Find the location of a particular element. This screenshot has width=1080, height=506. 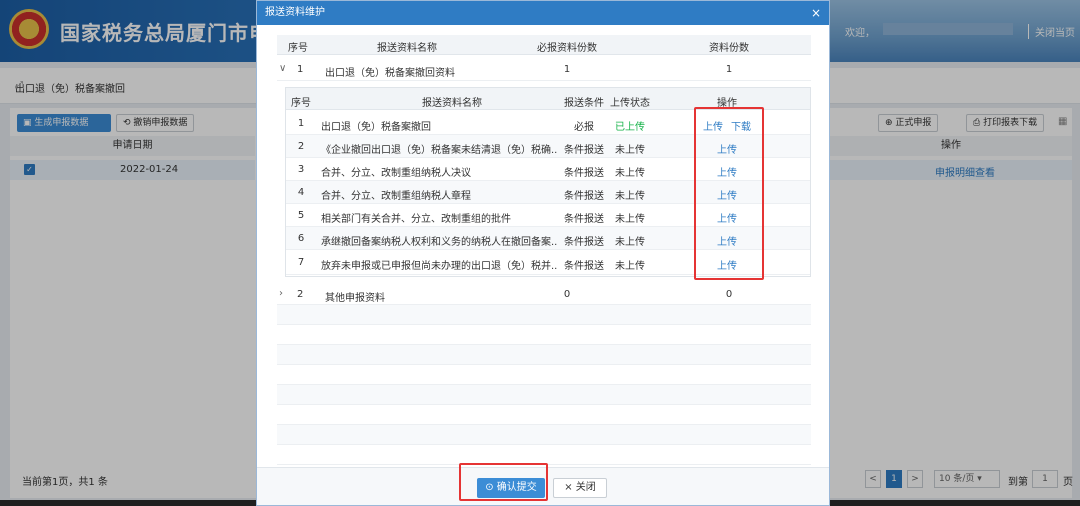

group-required: 0 is located at coordinates (567, 294).